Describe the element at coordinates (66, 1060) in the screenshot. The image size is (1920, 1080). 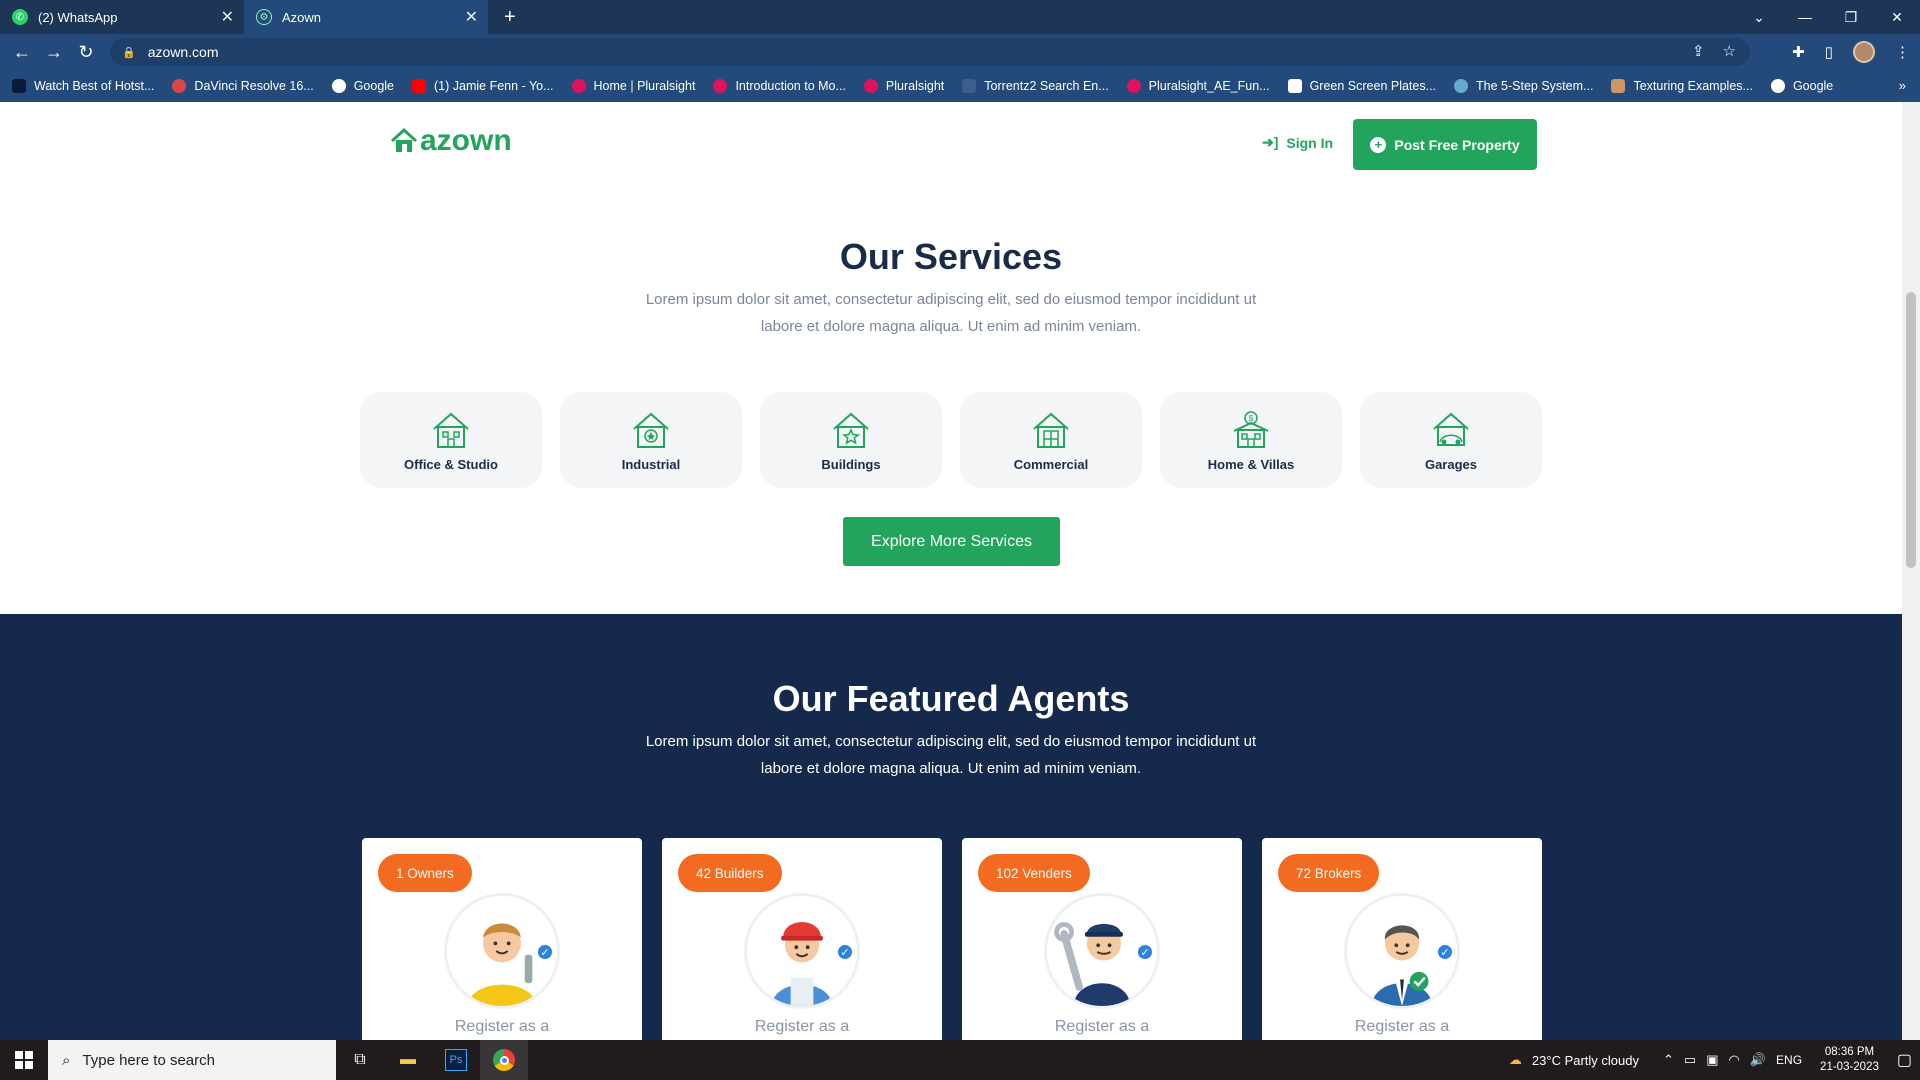
I see `search-icon: ⌕` at that location.